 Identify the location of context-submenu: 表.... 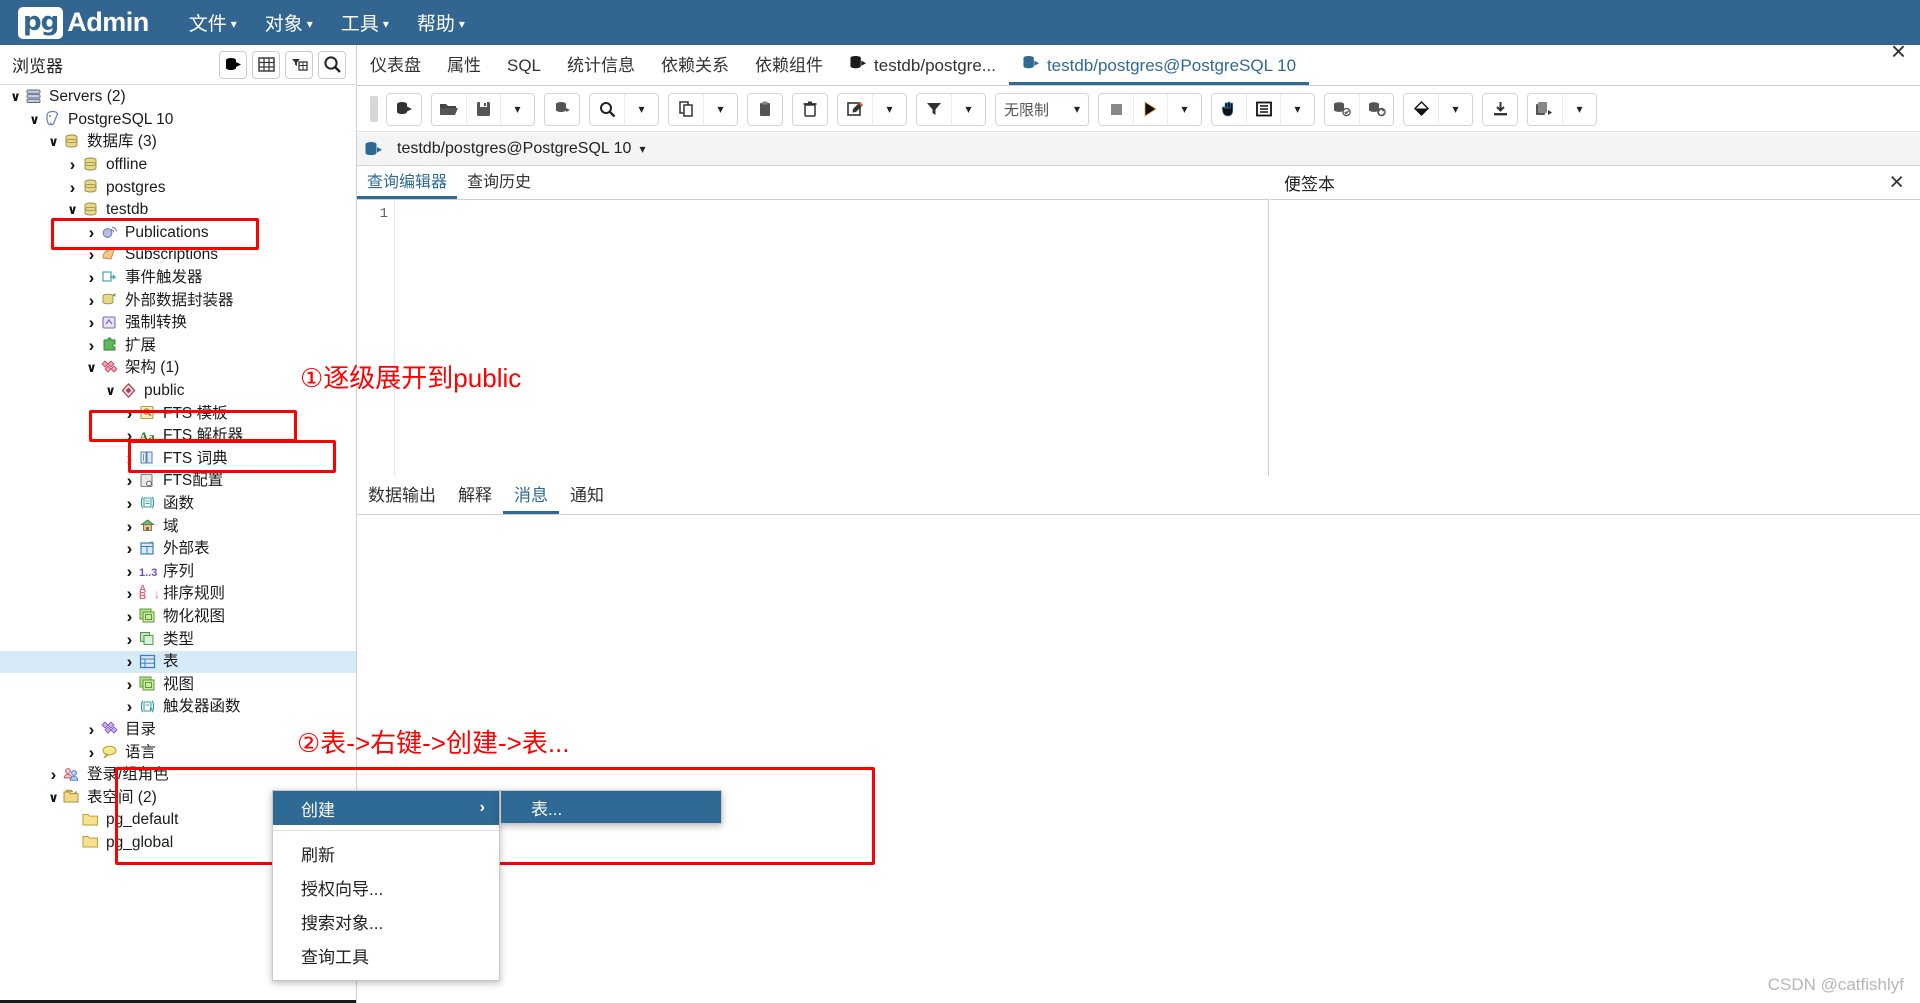
(611, 807).